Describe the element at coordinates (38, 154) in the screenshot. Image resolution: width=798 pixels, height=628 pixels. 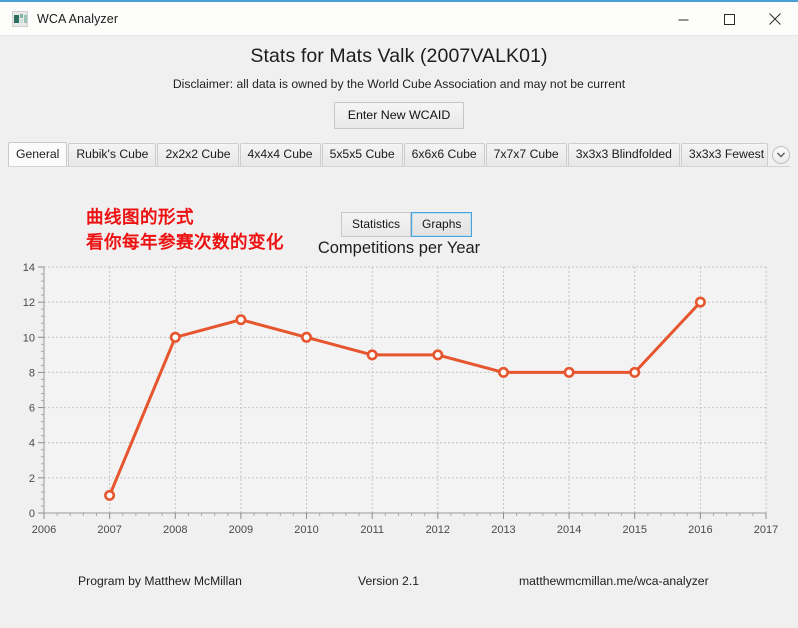
I see `tab-general: General` at that location.